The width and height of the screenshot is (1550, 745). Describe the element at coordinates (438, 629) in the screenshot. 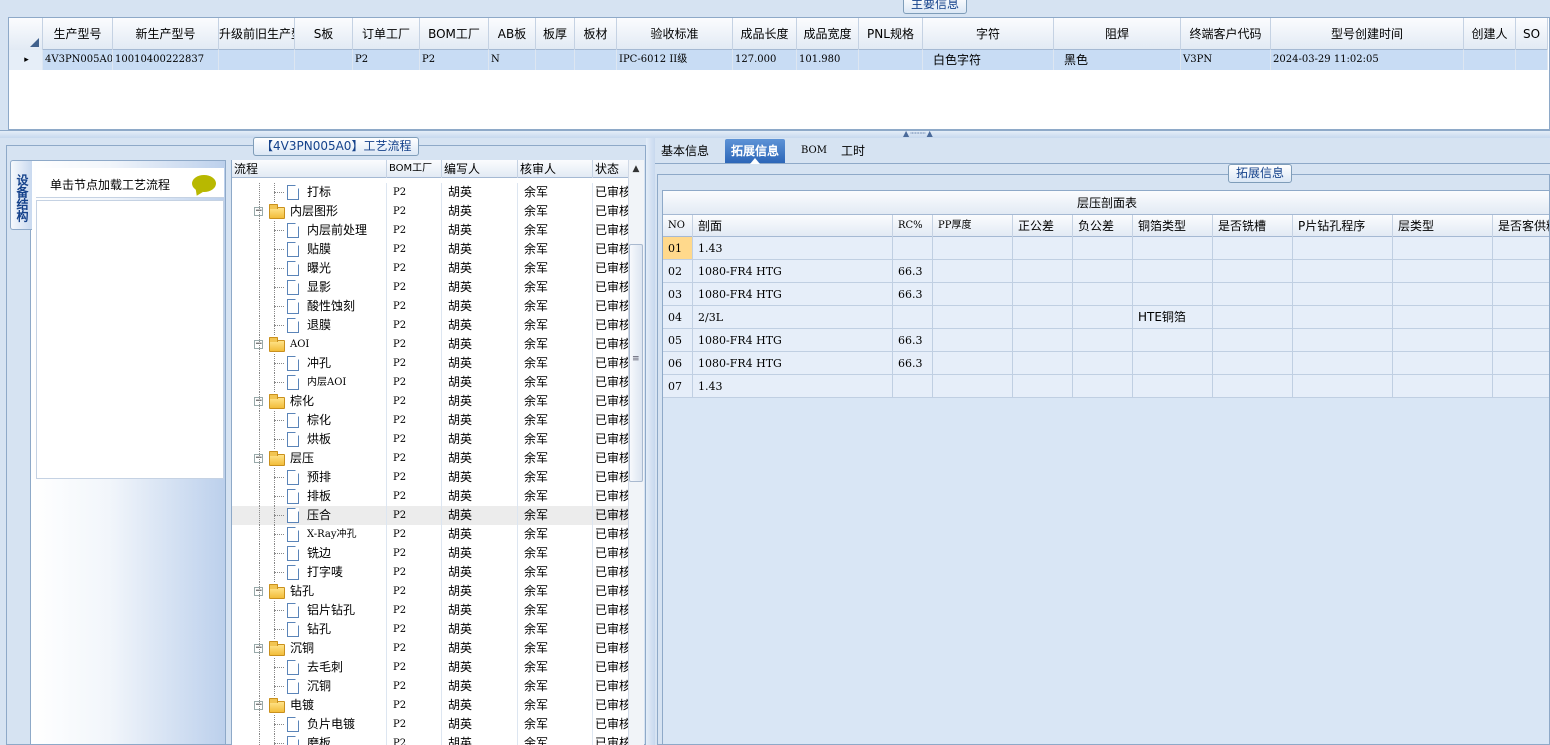

I see `table-row: 钻孔 P2 胡英 余军 已审核` at that location.